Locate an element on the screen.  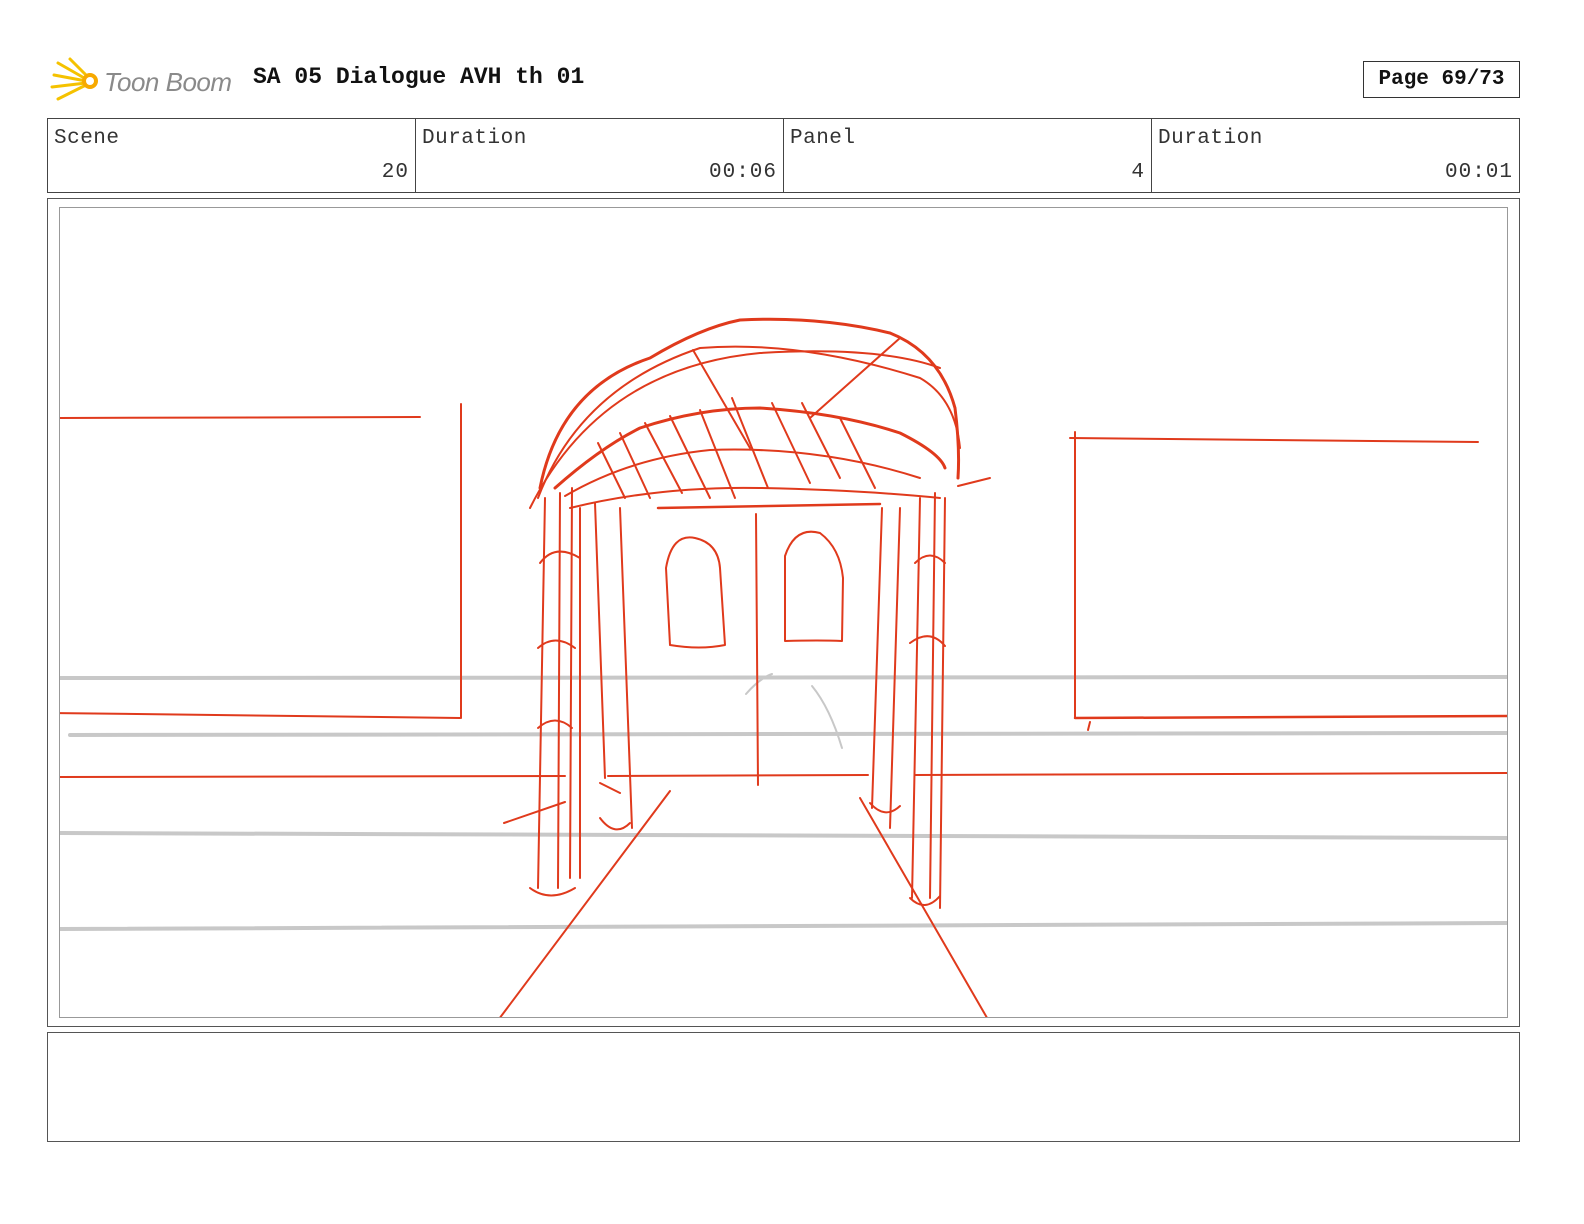
document-title: SA 05 Dialogue AVH th 01 is located at coordinates (419, 77).